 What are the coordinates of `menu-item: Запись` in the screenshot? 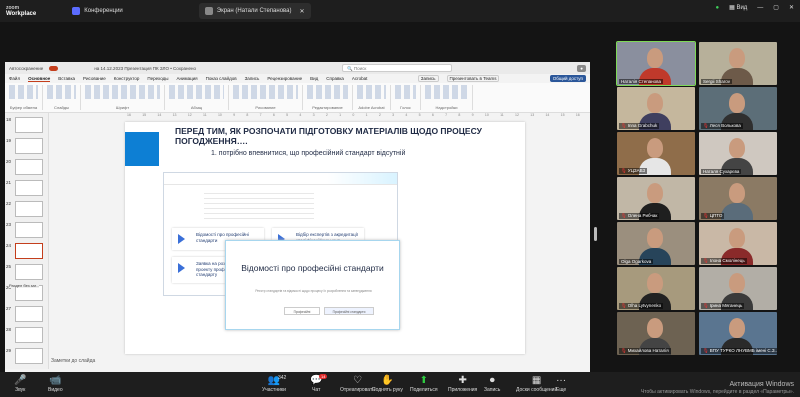 It's located at (252, 78).